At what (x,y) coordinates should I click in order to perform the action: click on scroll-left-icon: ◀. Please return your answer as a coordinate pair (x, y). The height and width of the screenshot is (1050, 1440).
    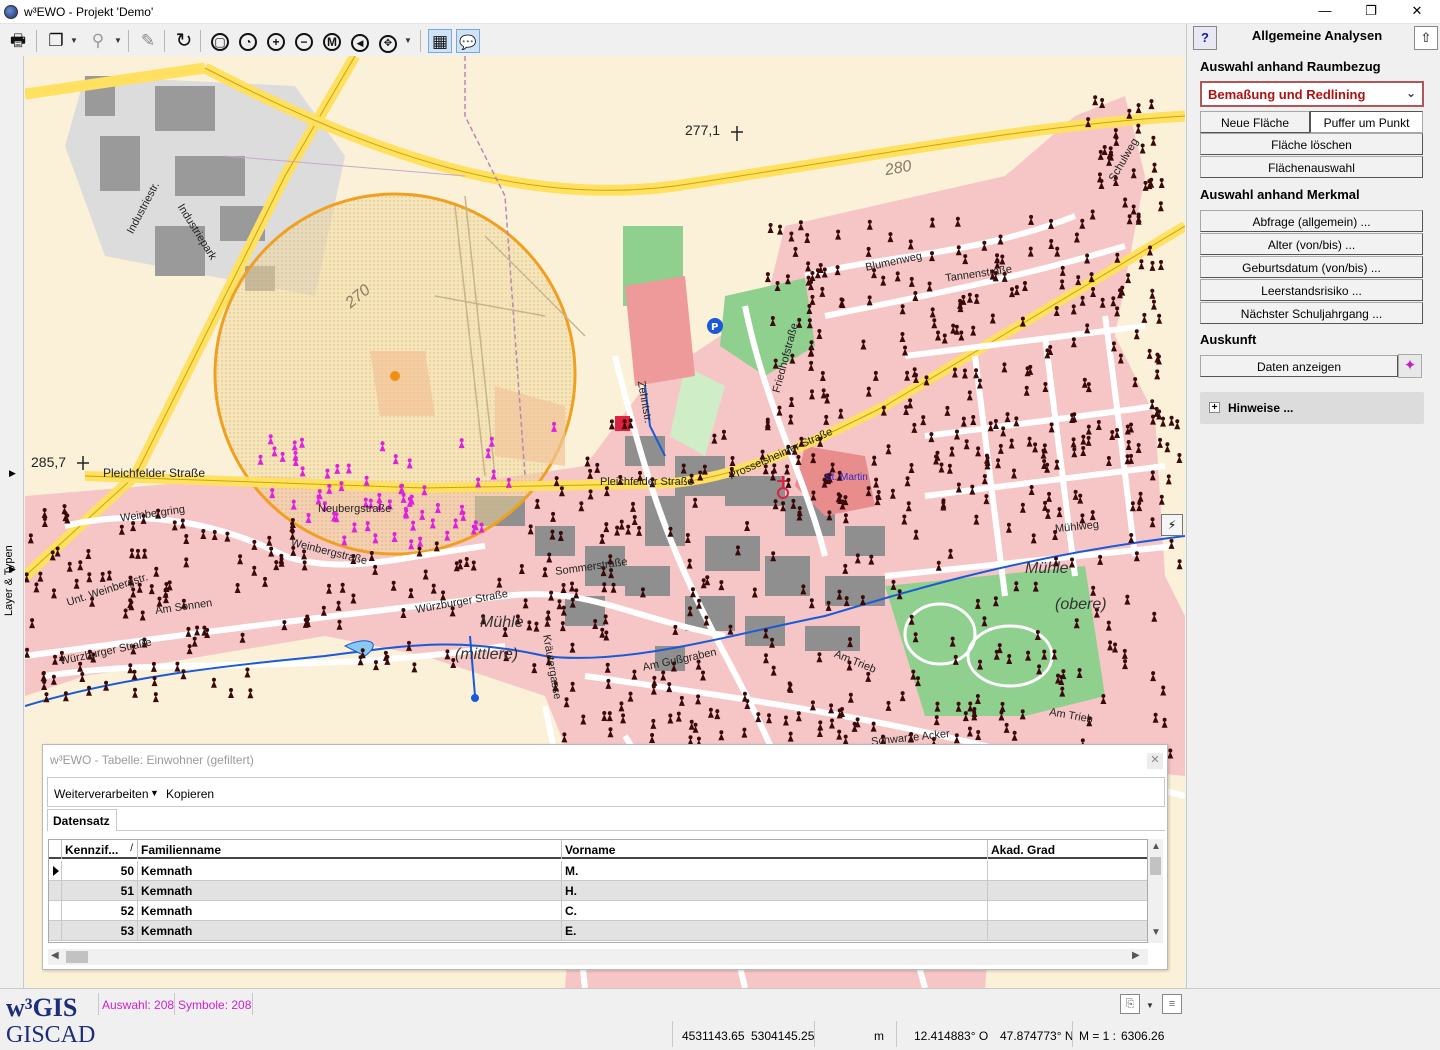
    Looking at the image, I should click on (55, 955).